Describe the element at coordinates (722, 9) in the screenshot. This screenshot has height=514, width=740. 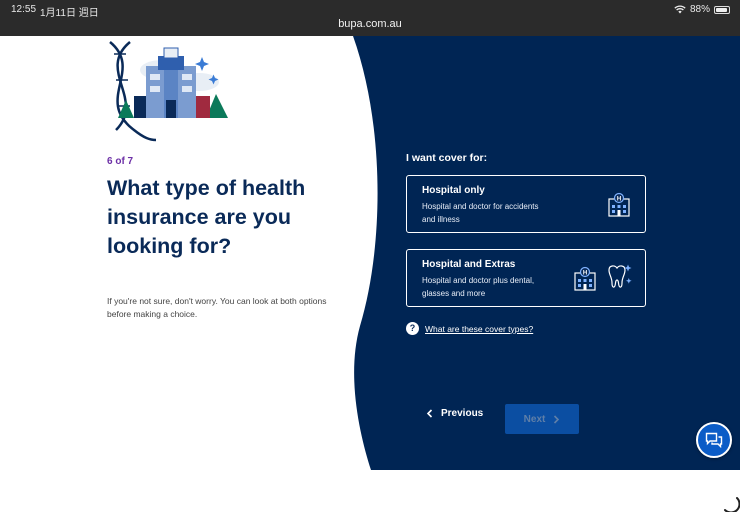
I see `battery-icon` at that location.